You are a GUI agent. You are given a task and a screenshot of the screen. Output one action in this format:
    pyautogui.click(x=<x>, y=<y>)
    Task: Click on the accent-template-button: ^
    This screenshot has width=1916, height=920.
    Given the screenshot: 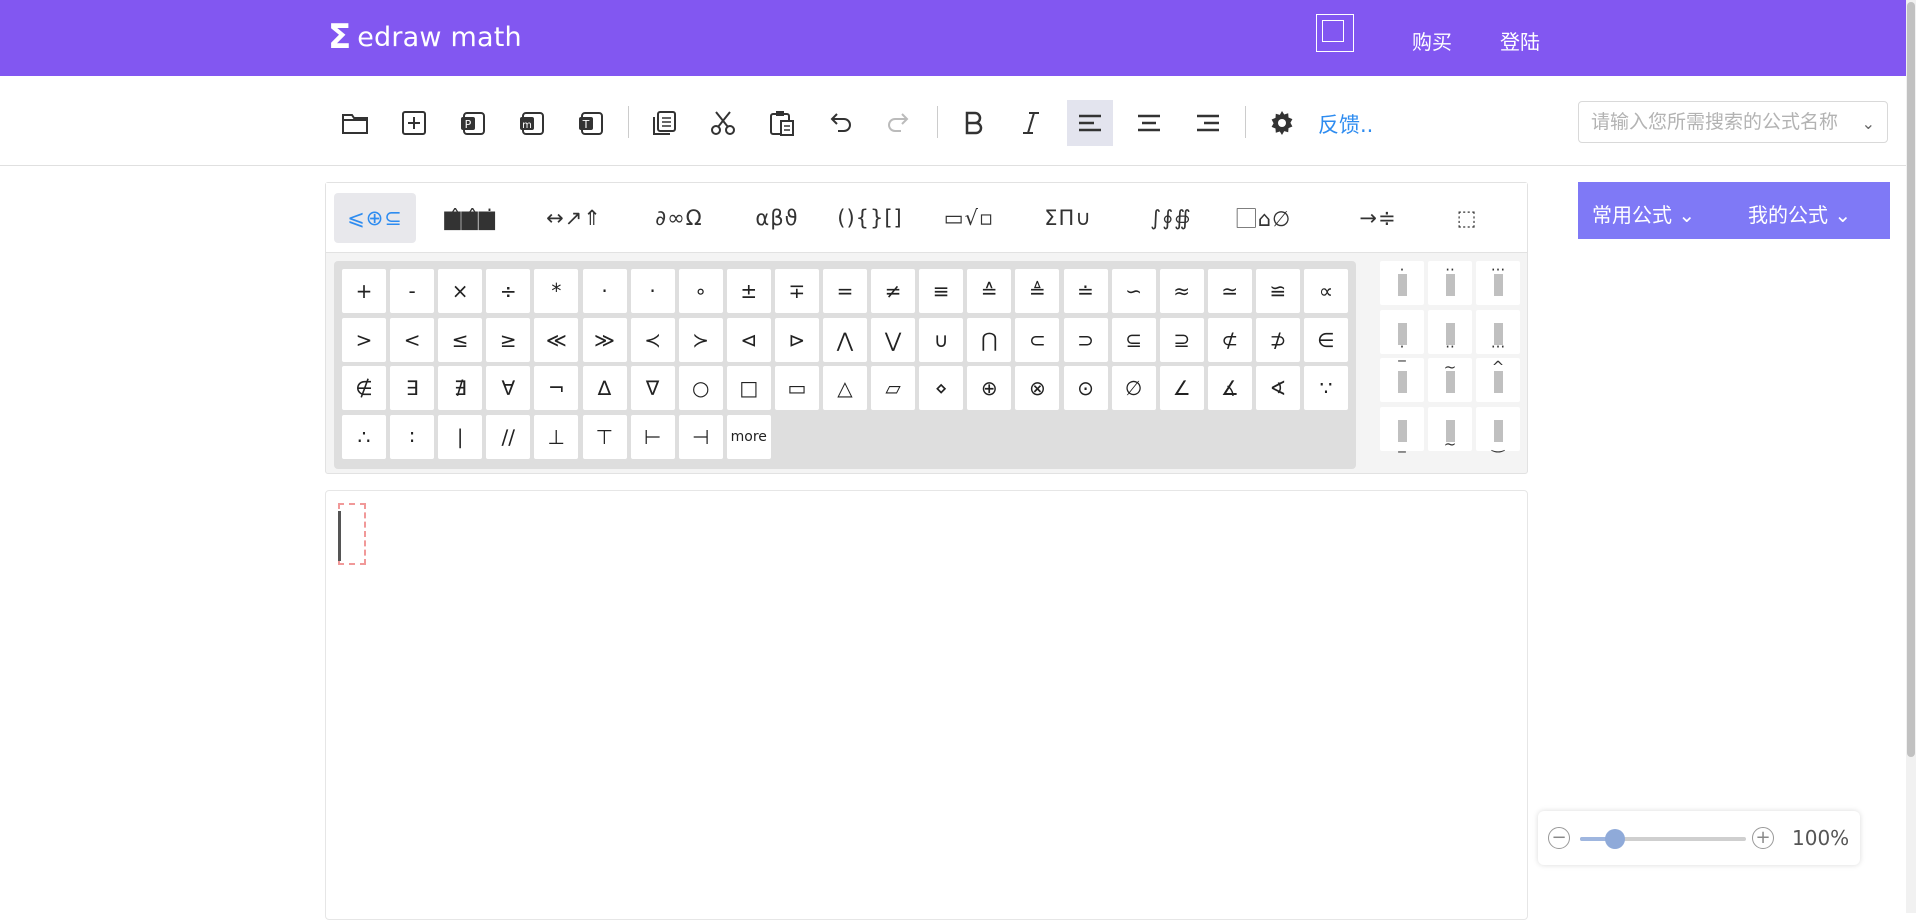 What is the action you would take?
    pyautogui.click(x=1498, y=380)
    